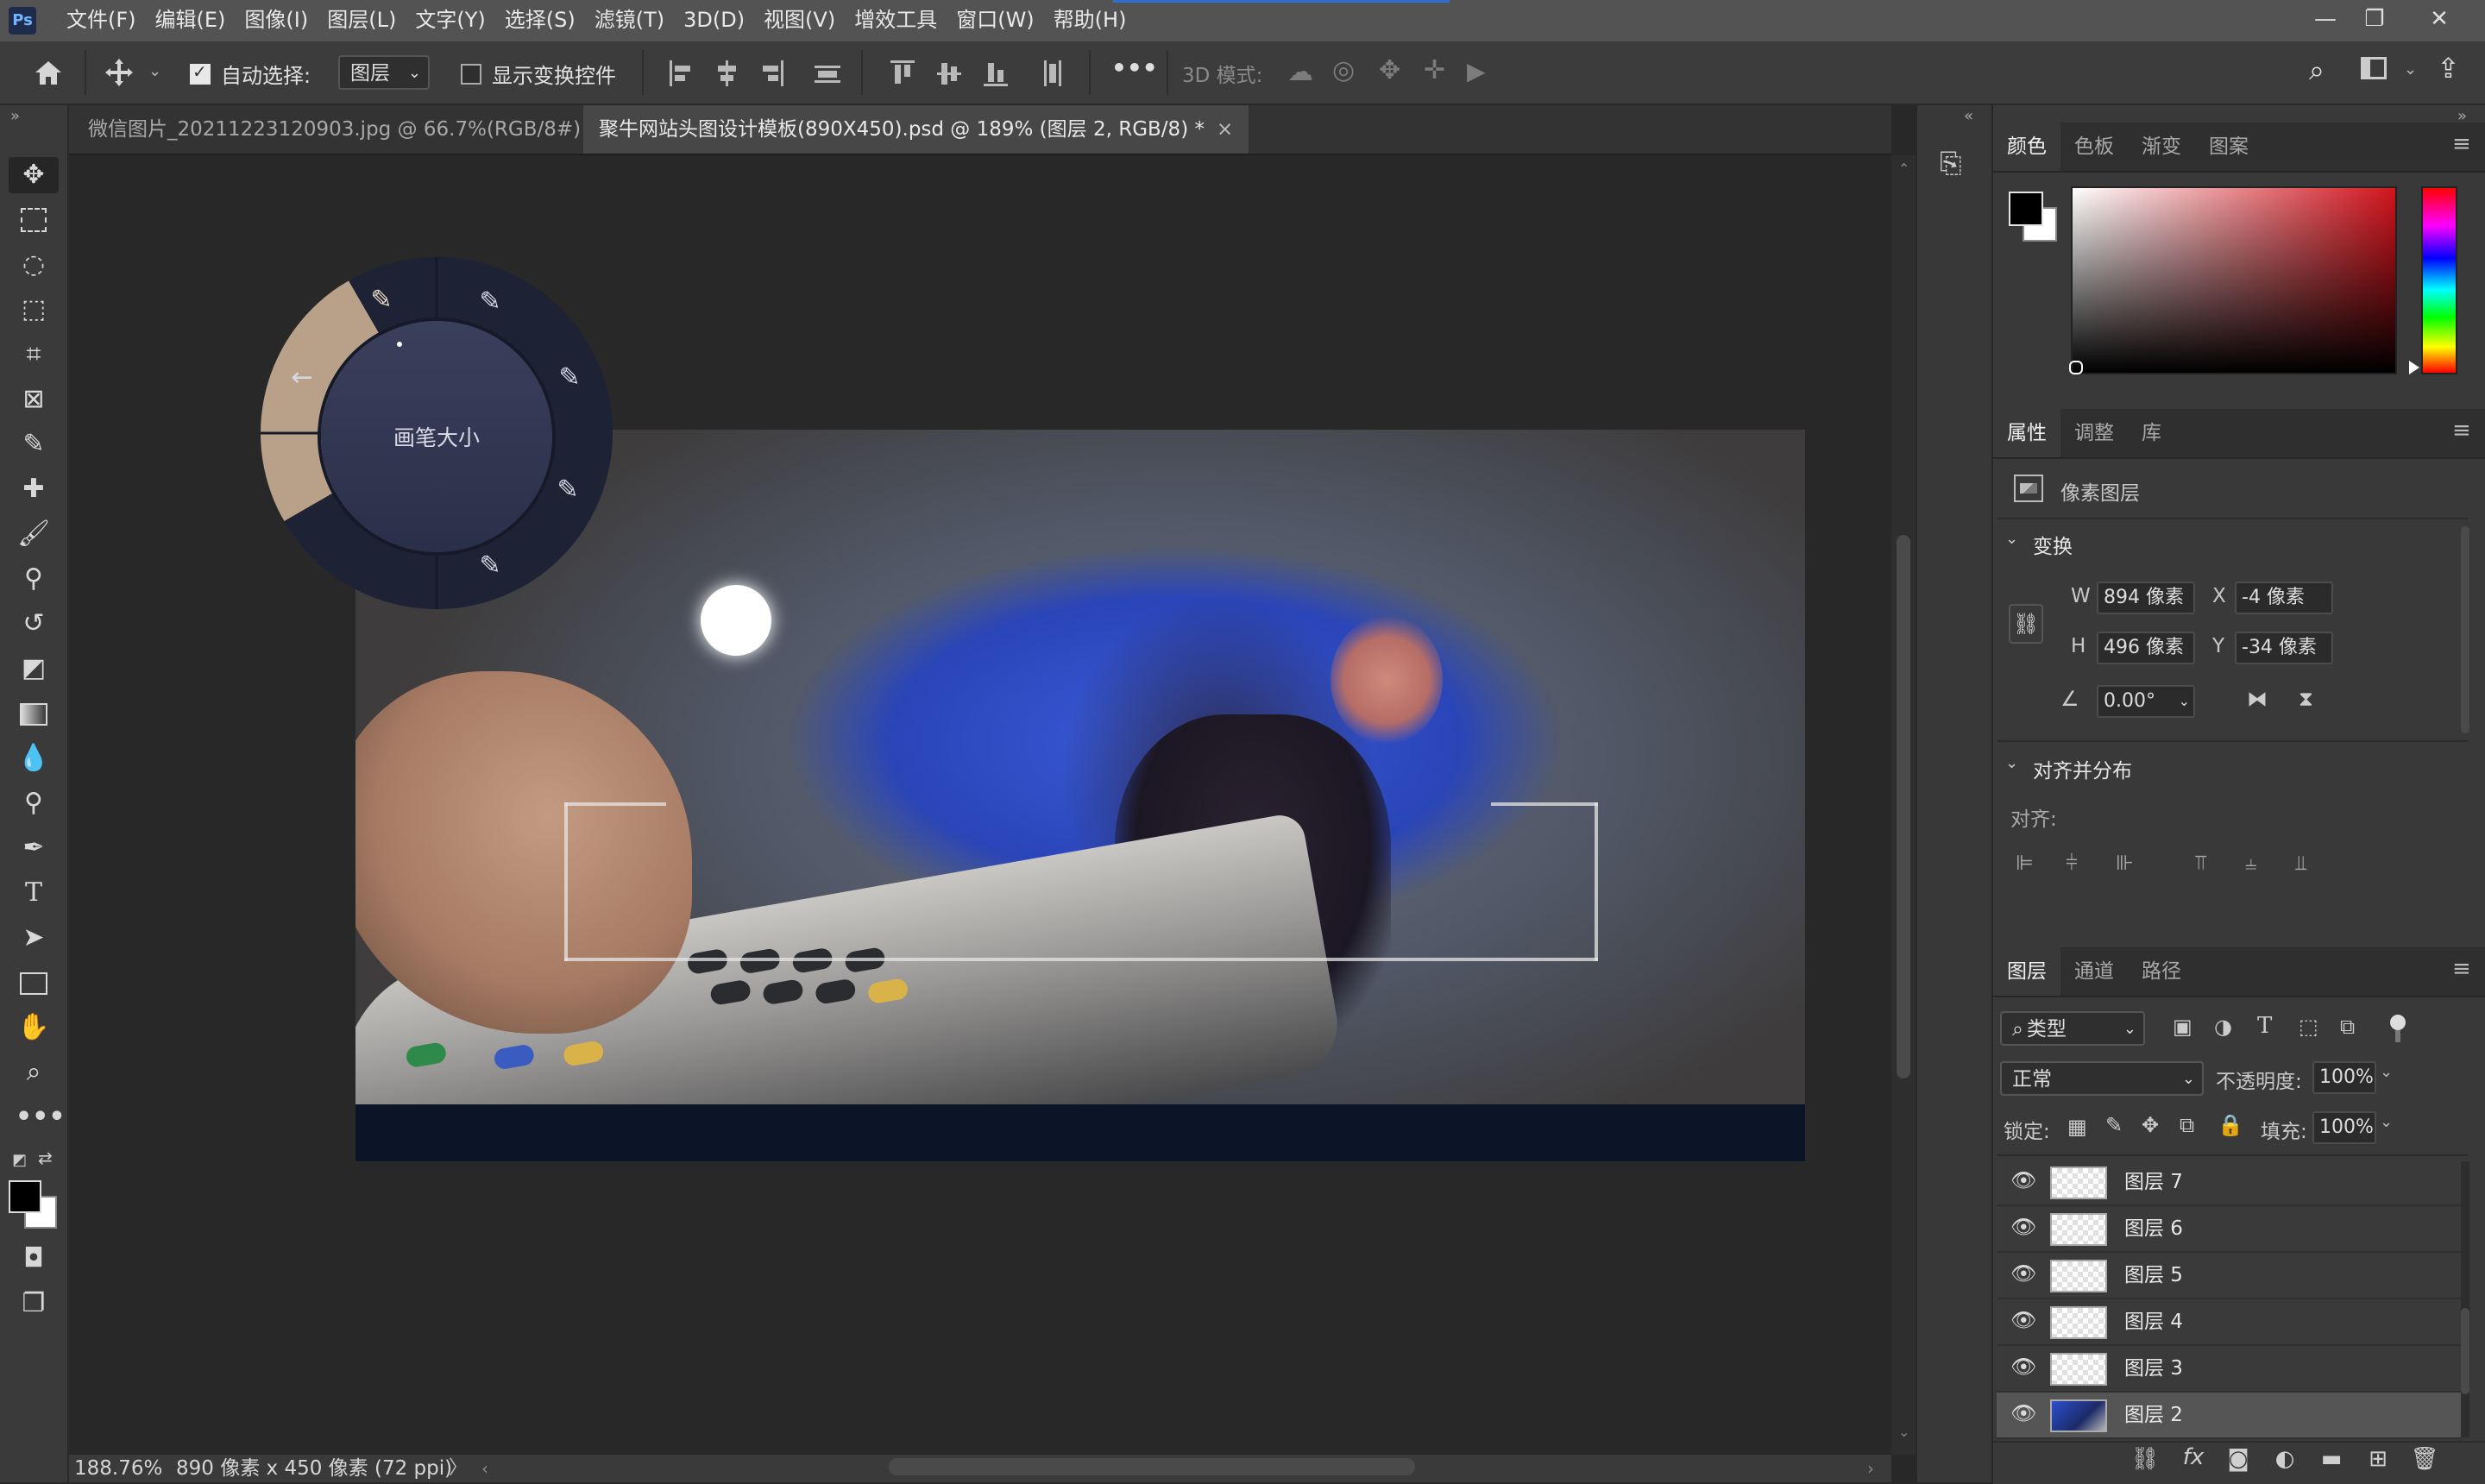 Image resolution: width=2485 pixels, height=1484 pixels. I want to click on menu-3d: 3D(D), so click(714, 20).